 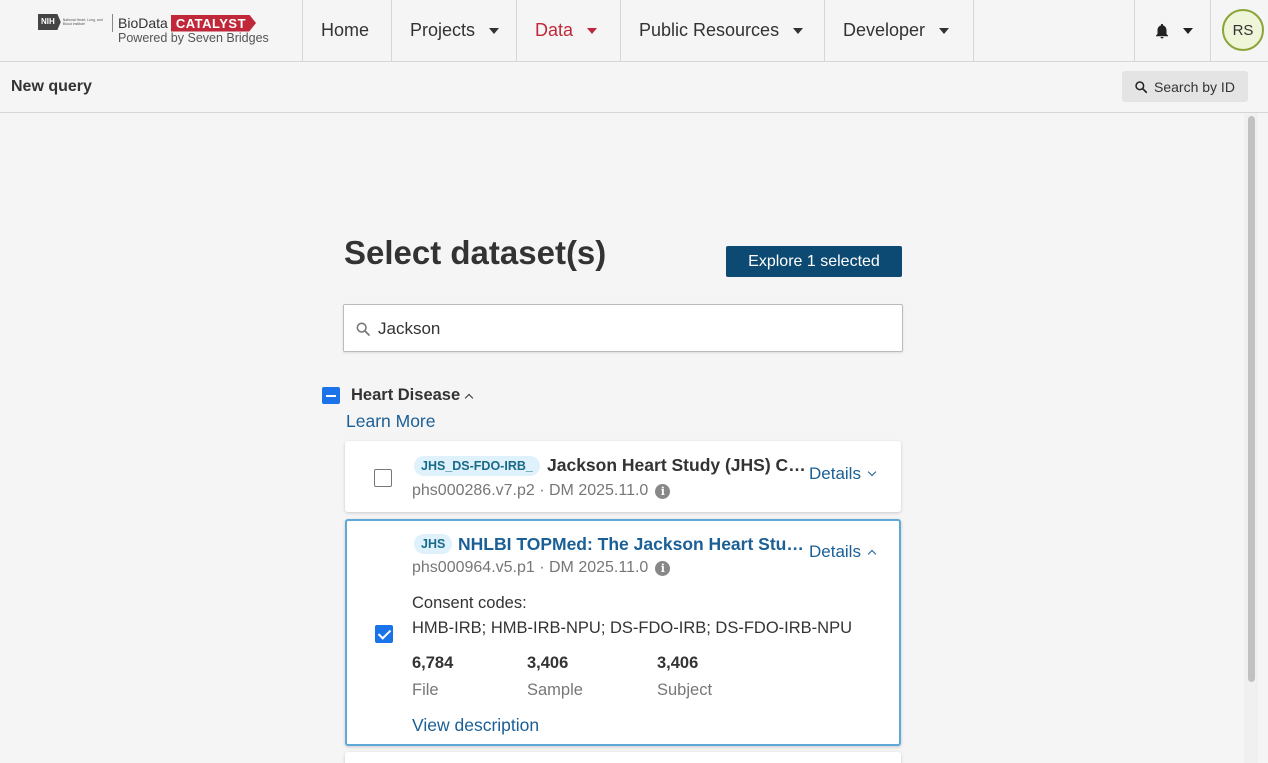 I want to click on group-indeterminate-checkbox, so click(x=331, y=395).